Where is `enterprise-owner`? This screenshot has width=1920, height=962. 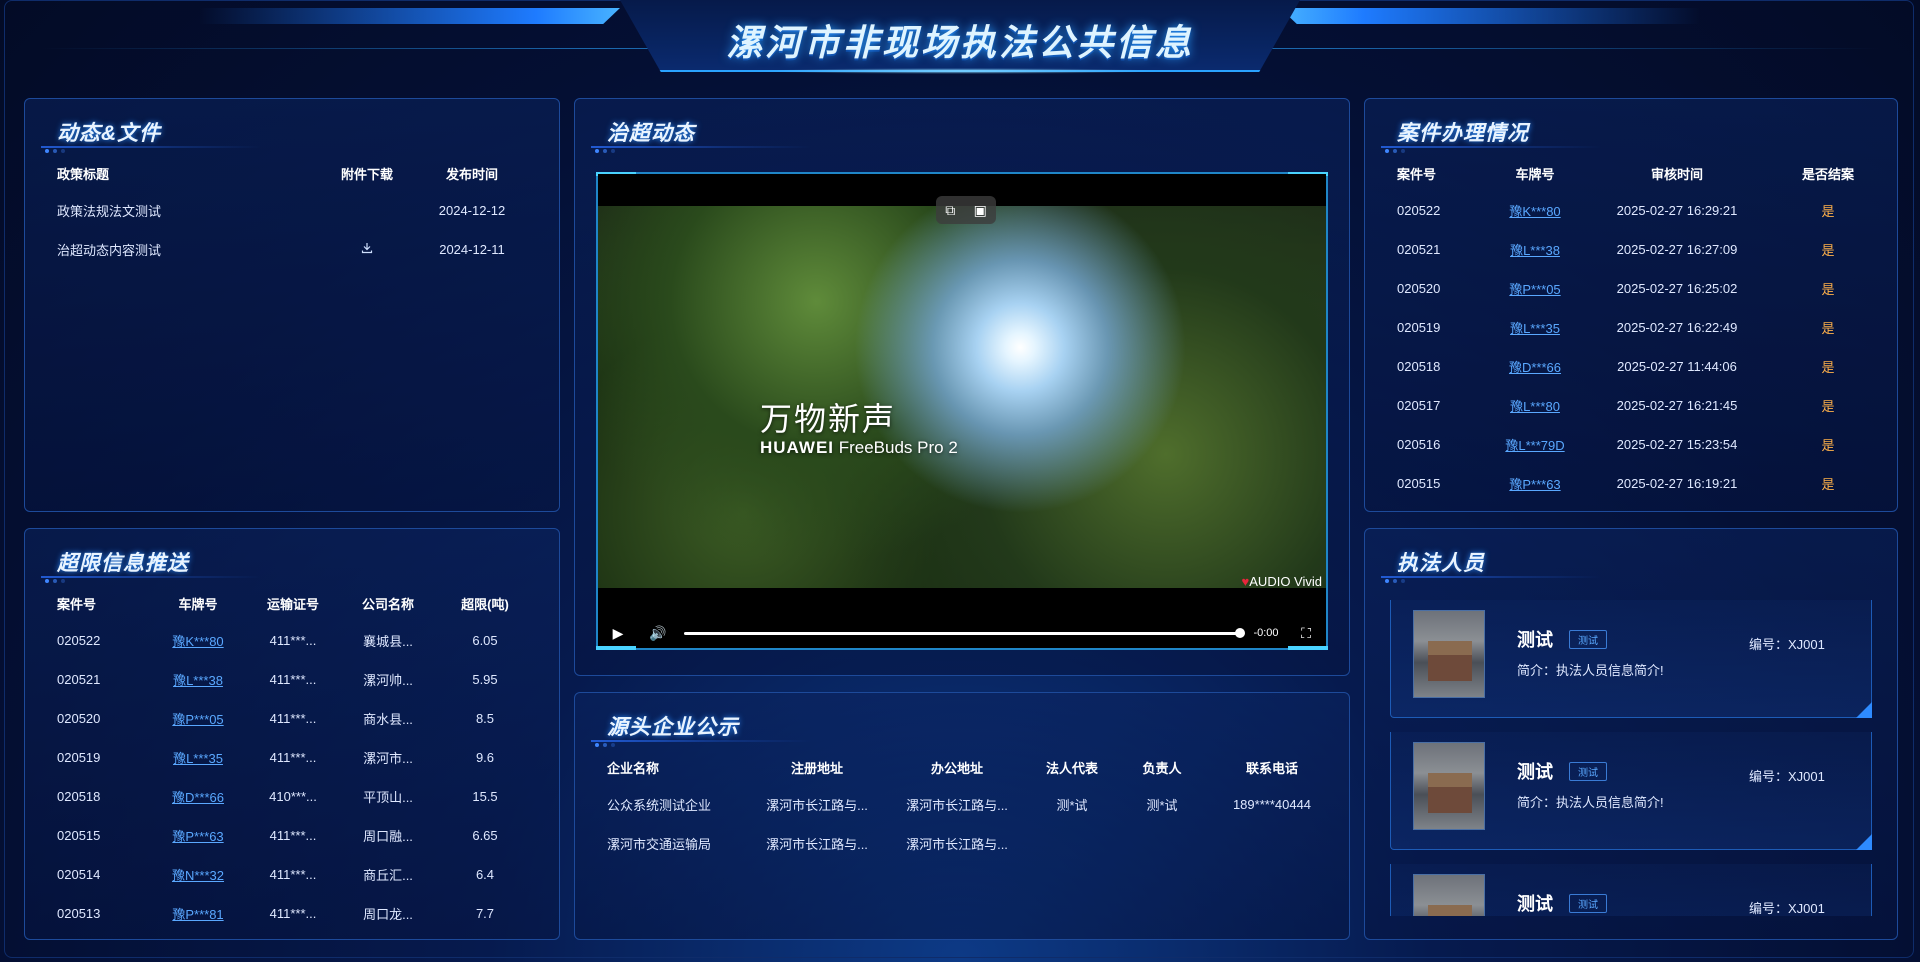
enterprise-owner is located at coordinates (1162, 843).